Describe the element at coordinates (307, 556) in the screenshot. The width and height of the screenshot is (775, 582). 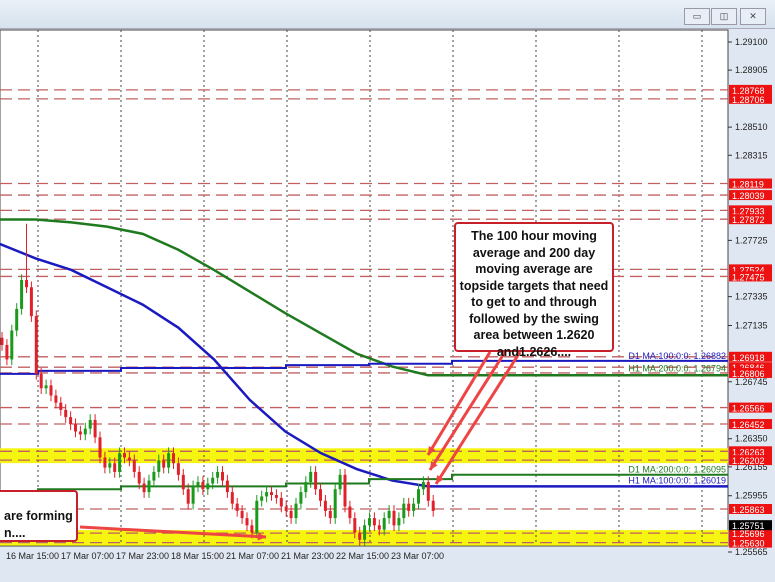
I see `x-tick-label: 21 Mar 23:00` at that location.